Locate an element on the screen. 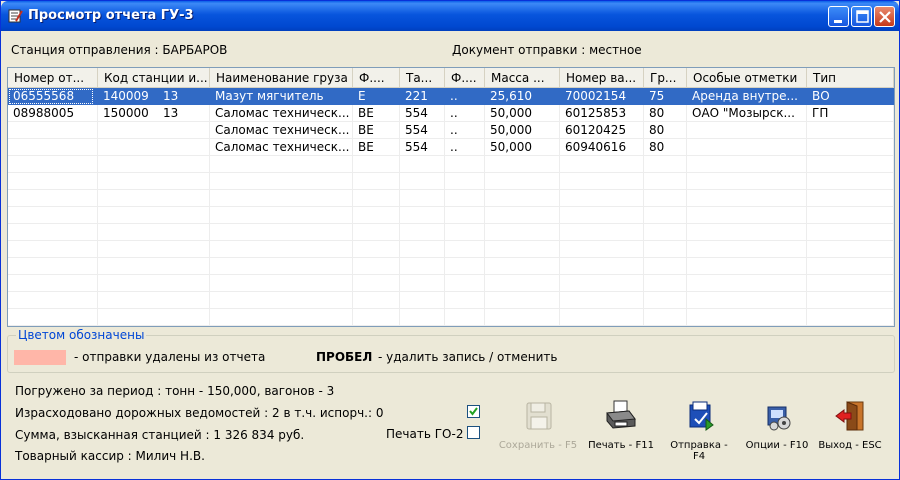 Image resolution: width=900 pixels, height=480 pixels. send-button: Отправка - F4 is located at coordinates (699, 430).